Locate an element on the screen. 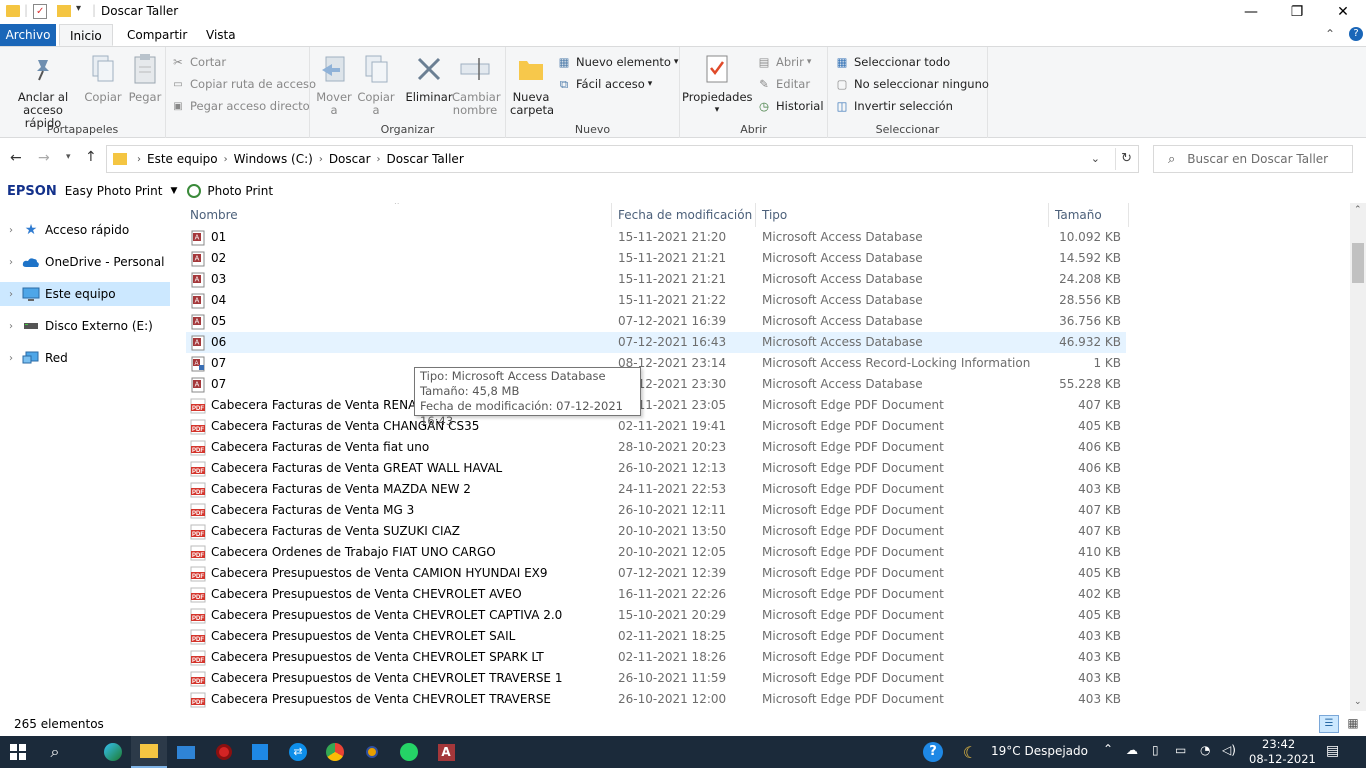 The width and height of the screenshot is (1366, 768). minimize-button: — is located at coordinates (1251, 12).